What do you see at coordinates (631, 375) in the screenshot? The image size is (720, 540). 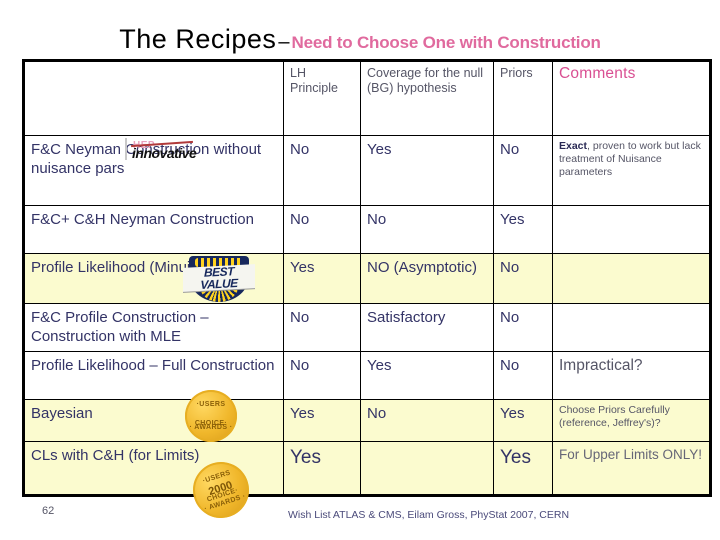 I see `cell-comments: Impractical?` at bounding box center [631, 375].